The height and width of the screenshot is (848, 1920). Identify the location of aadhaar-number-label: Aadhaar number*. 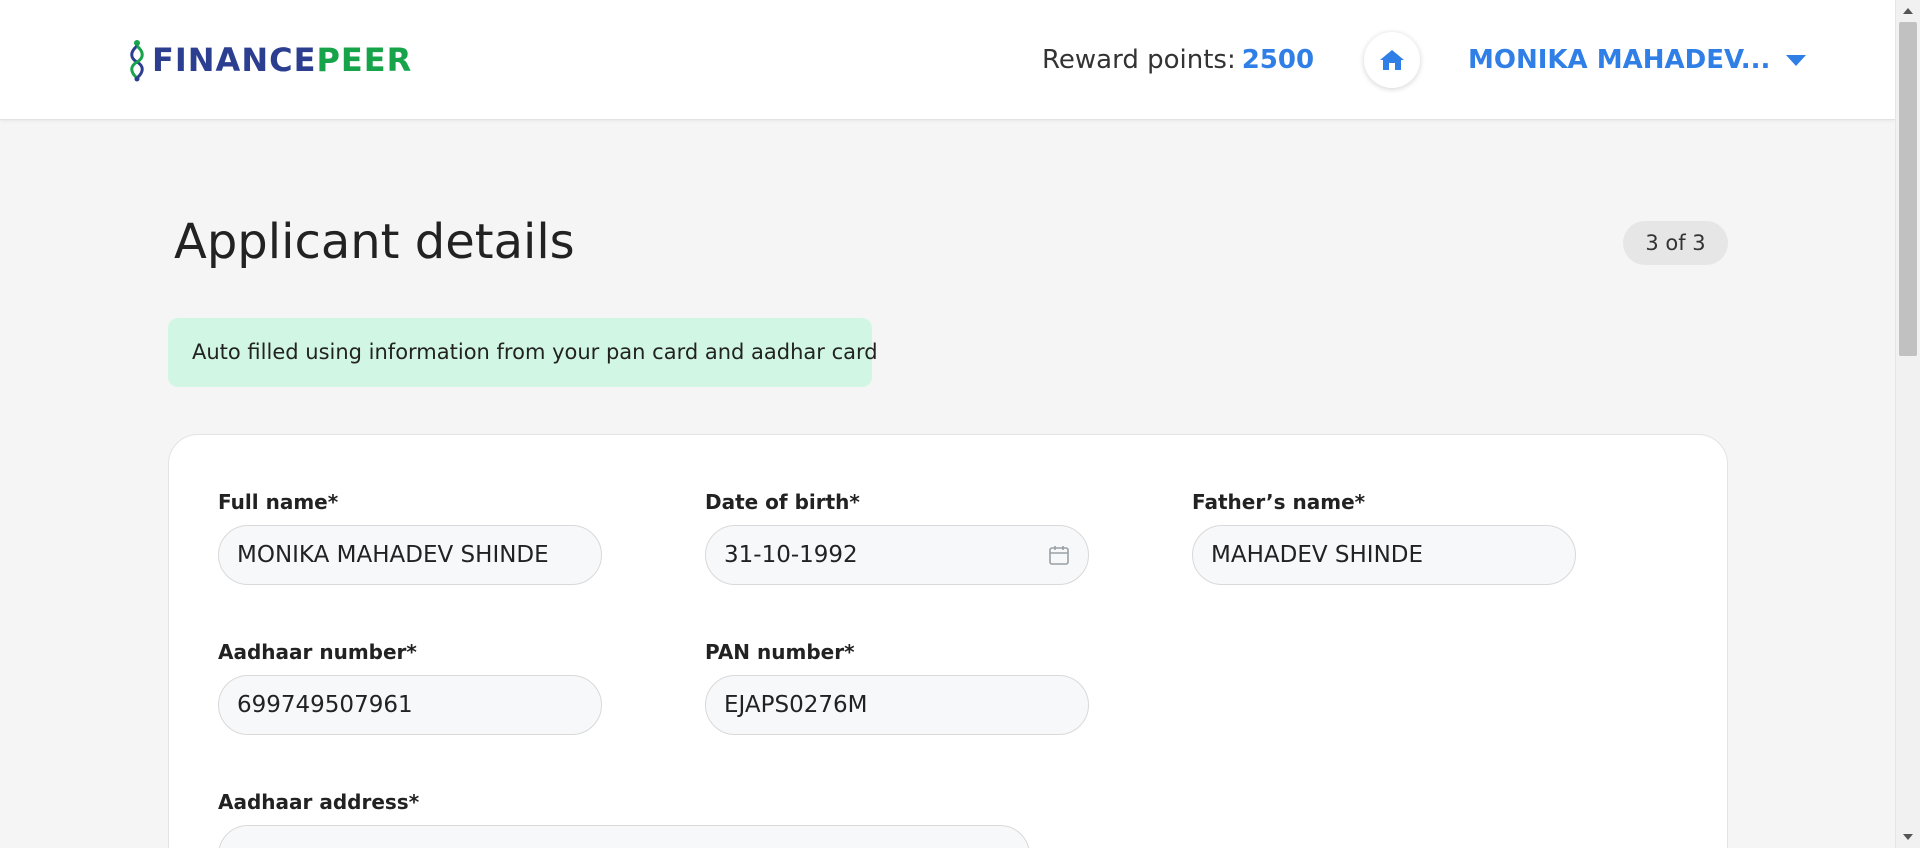
(317, 652).